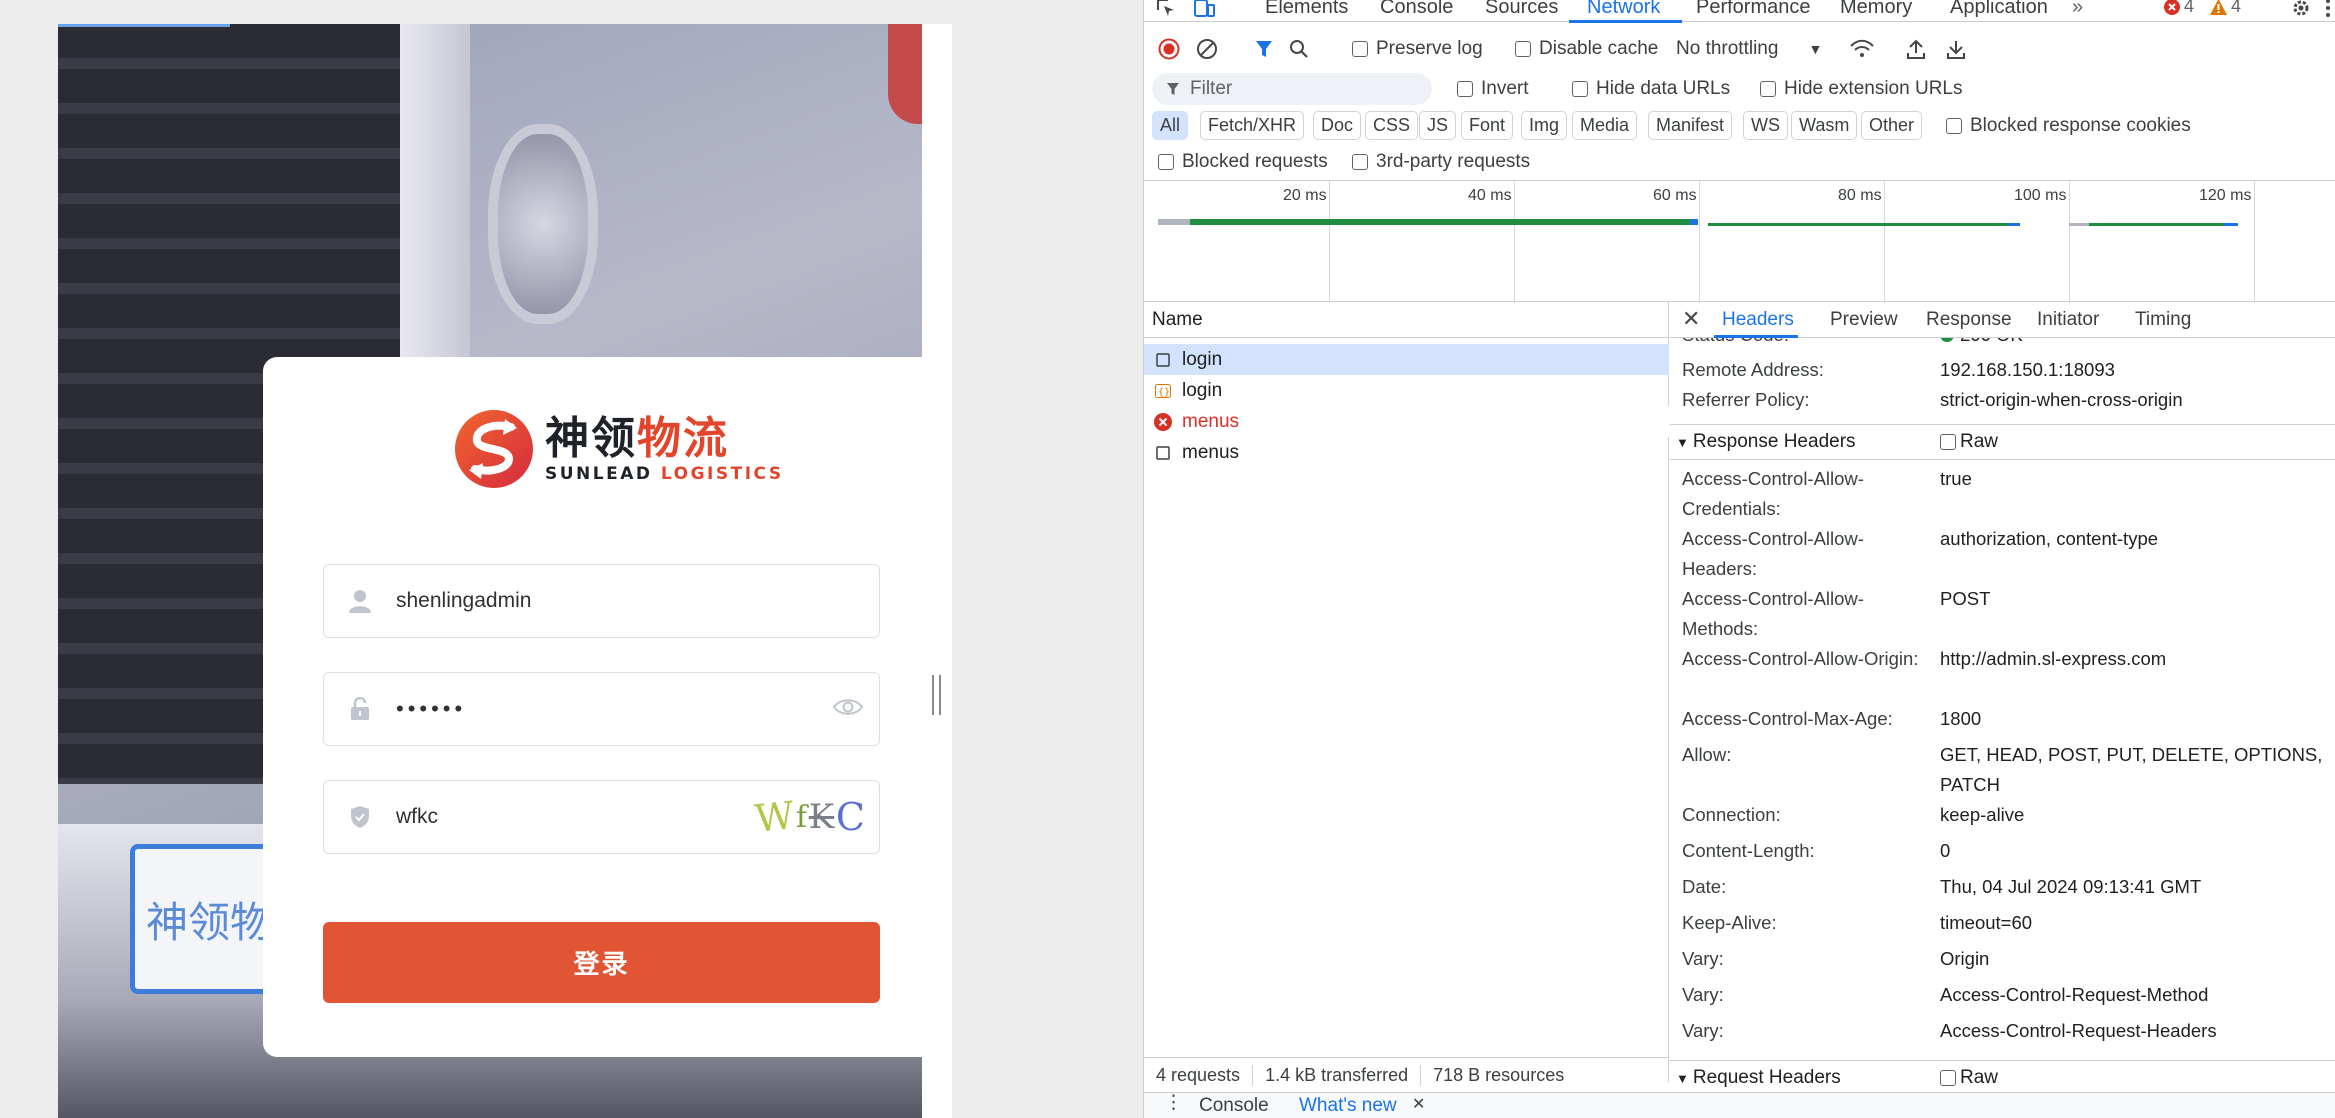 The width and height of the screenshot is (2335, 1118). I want to click on brand-name-en-red: LOGISTICS, so click(722, 474).